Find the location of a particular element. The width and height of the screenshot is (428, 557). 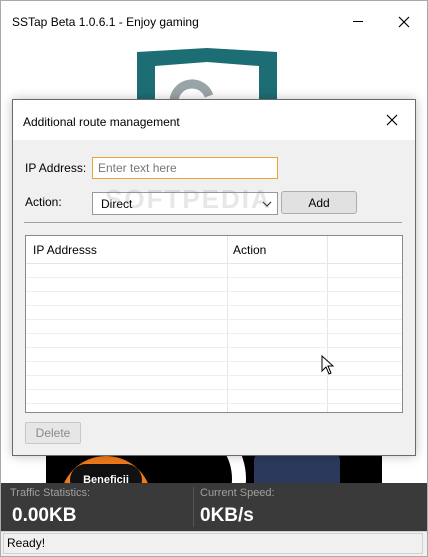

add-button: Add is located at coordinates (319, 202).